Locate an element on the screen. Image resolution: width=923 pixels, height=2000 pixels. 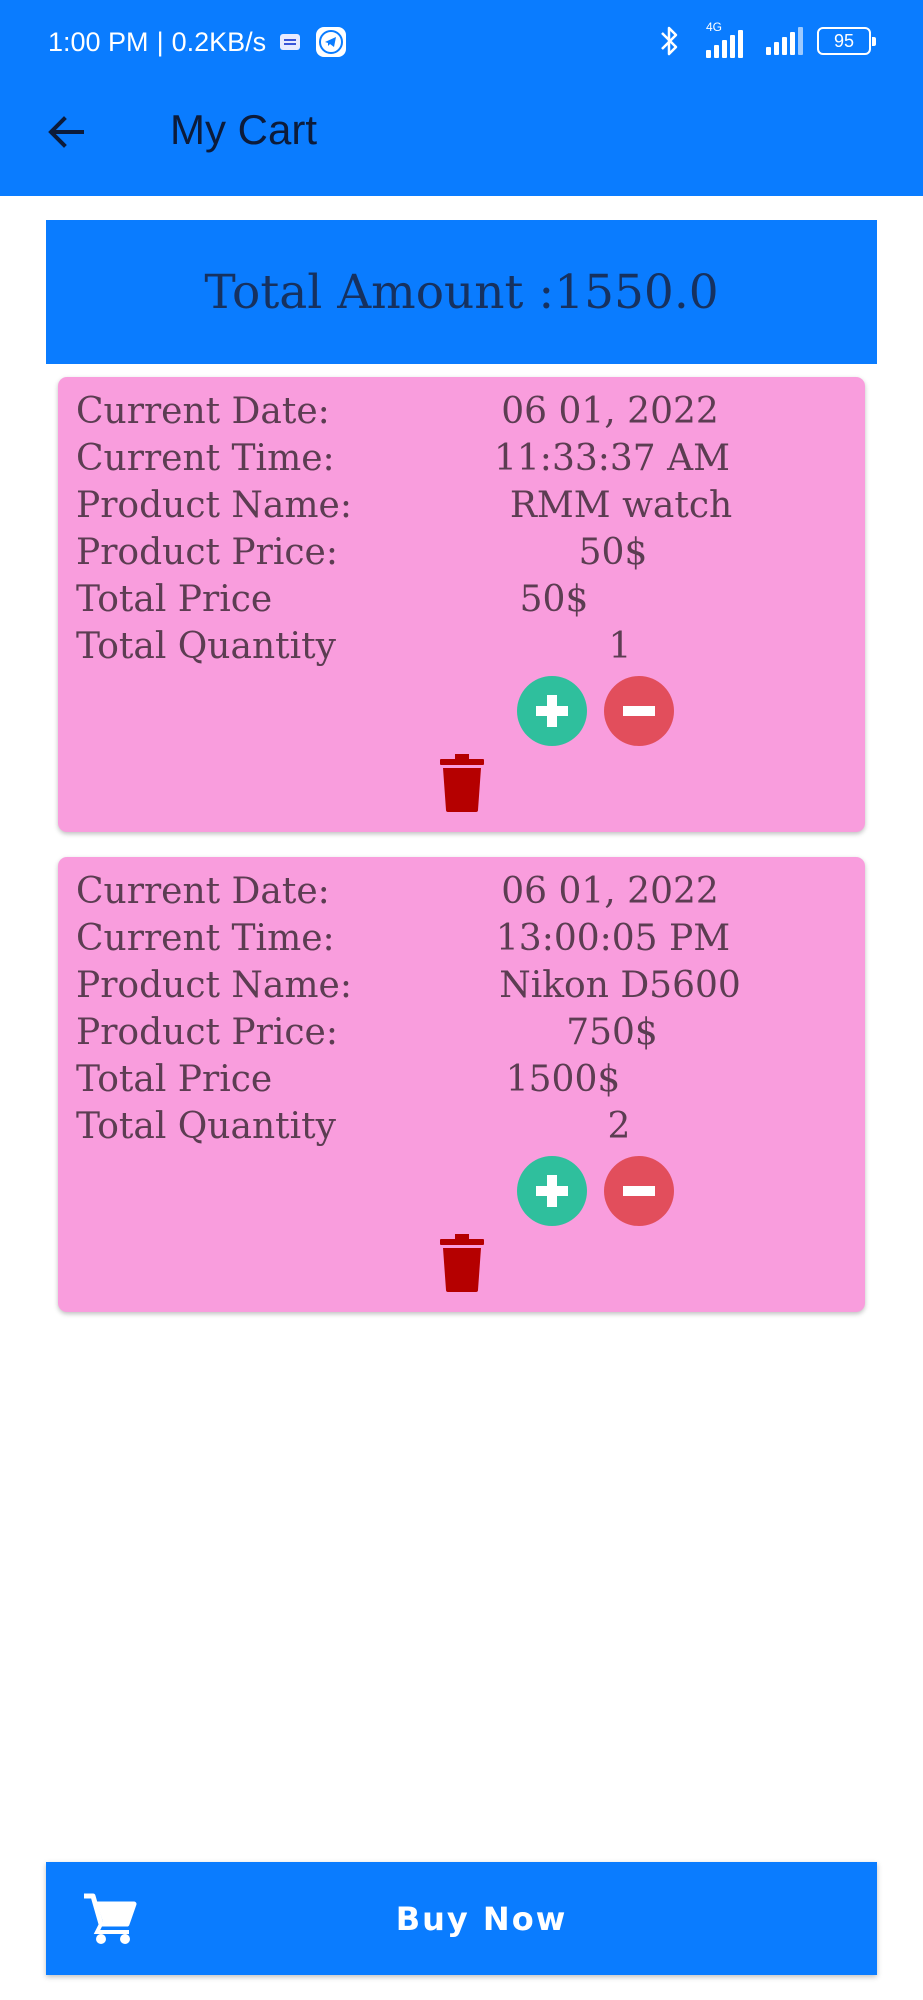
back-button is located at coordinates (66, 132).